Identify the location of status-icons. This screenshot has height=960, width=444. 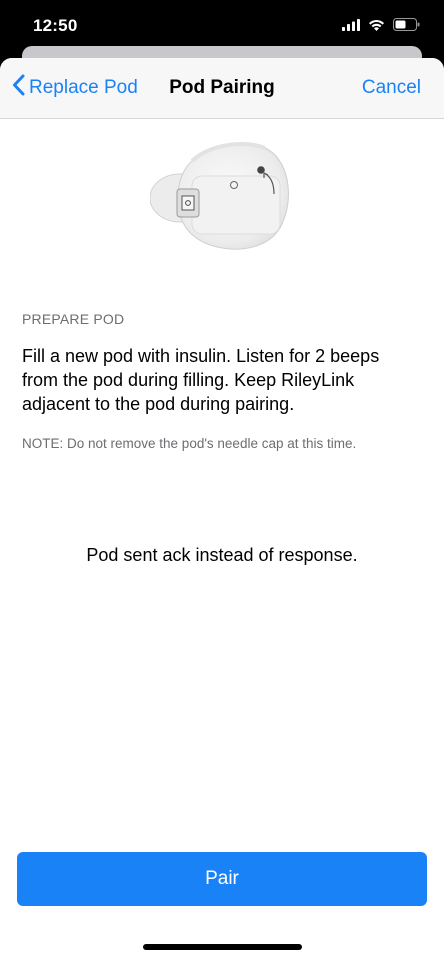
(381, 27).